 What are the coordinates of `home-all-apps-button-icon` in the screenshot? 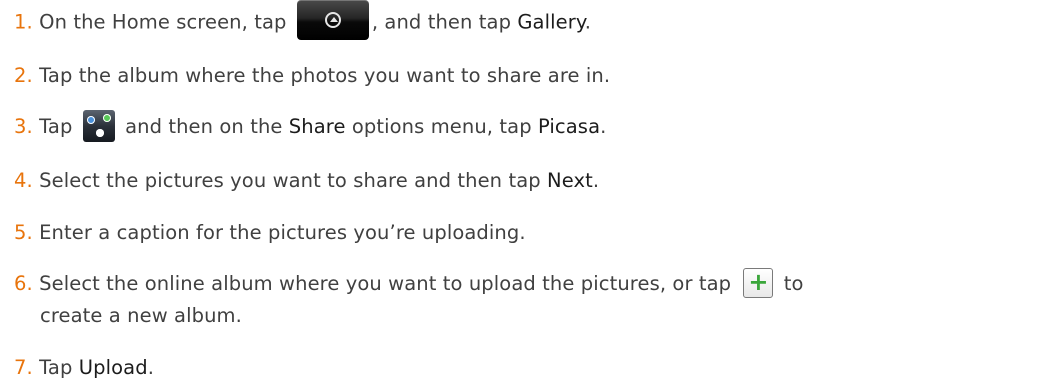 It's located at (332, 20).